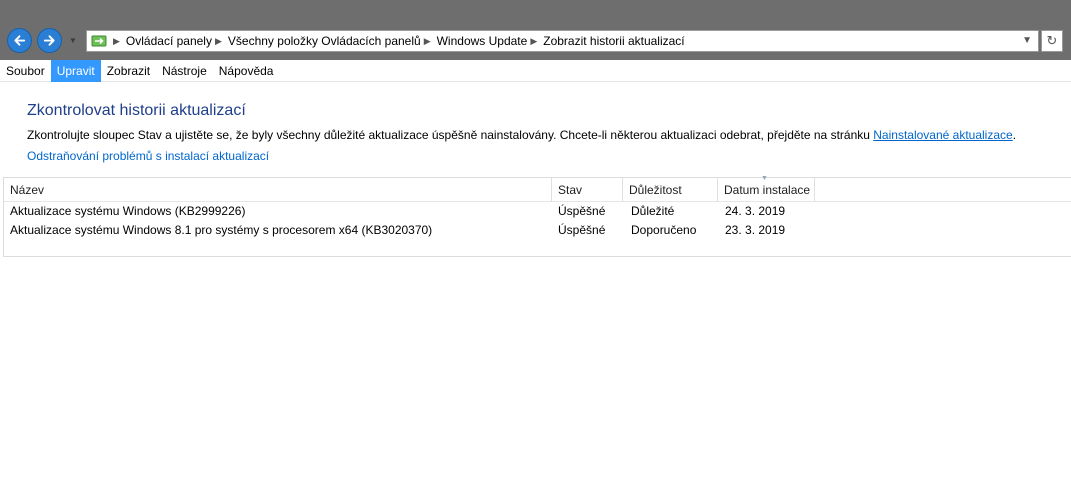  I want to click on forward-button, so click(49, 40).